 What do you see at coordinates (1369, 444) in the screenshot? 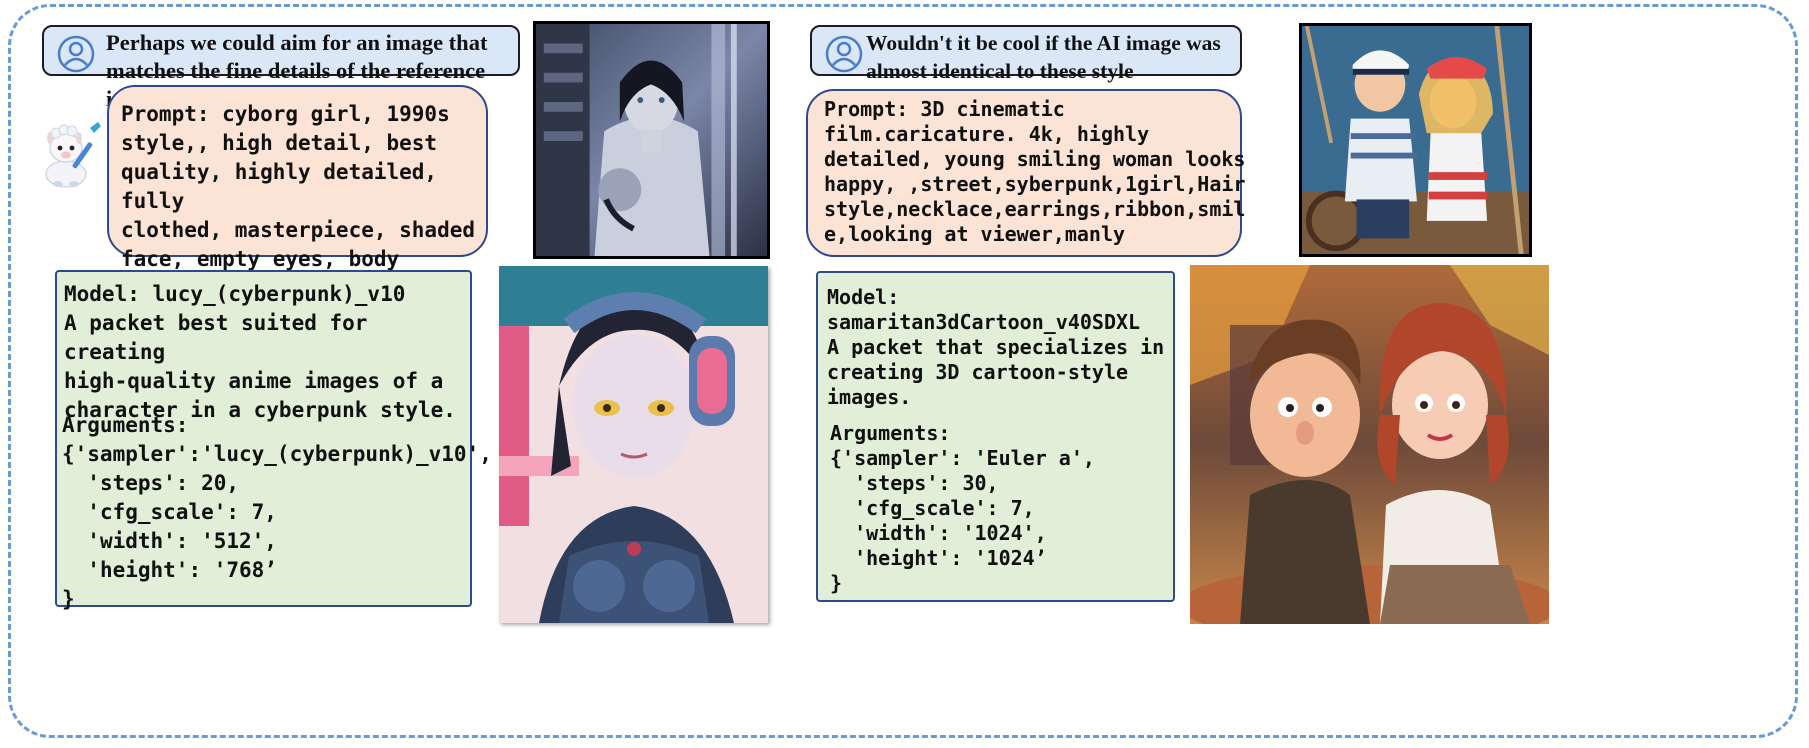
I see `cartoon-couple-generated-image` at bounding box center [1369, 444].